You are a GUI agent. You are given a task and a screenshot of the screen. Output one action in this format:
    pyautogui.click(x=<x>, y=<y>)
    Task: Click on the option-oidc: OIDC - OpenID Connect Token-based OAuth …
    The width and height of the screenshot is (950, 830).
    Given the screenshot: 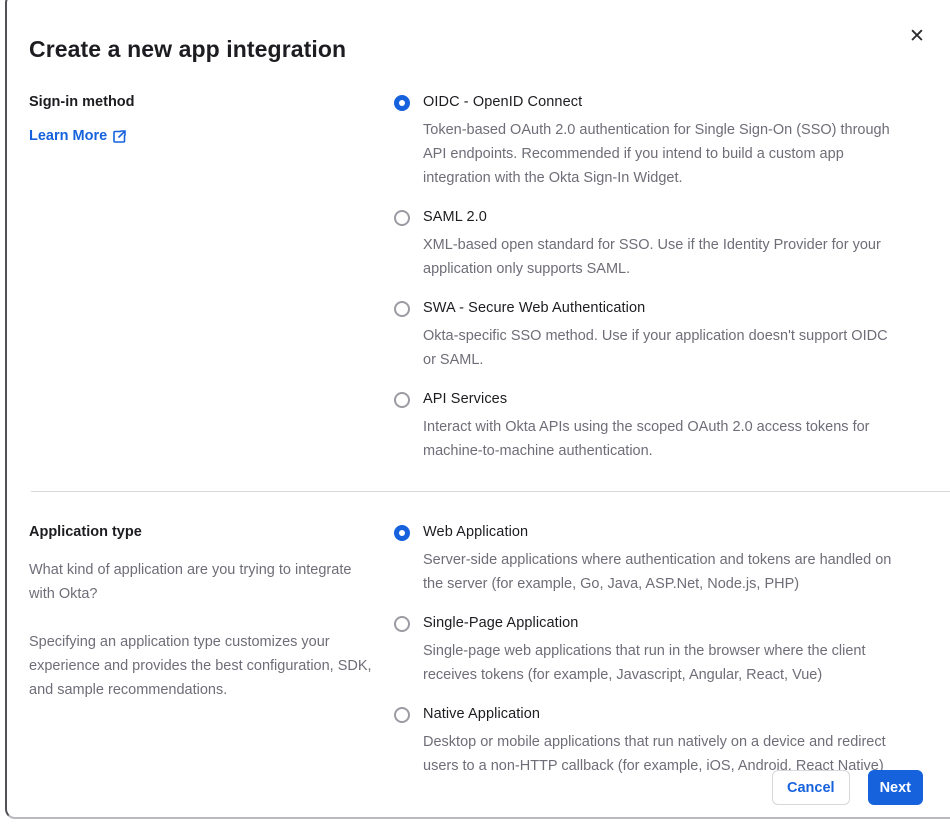 What is the action you would take?
    pyautogui.click(x=648, y=142)
    